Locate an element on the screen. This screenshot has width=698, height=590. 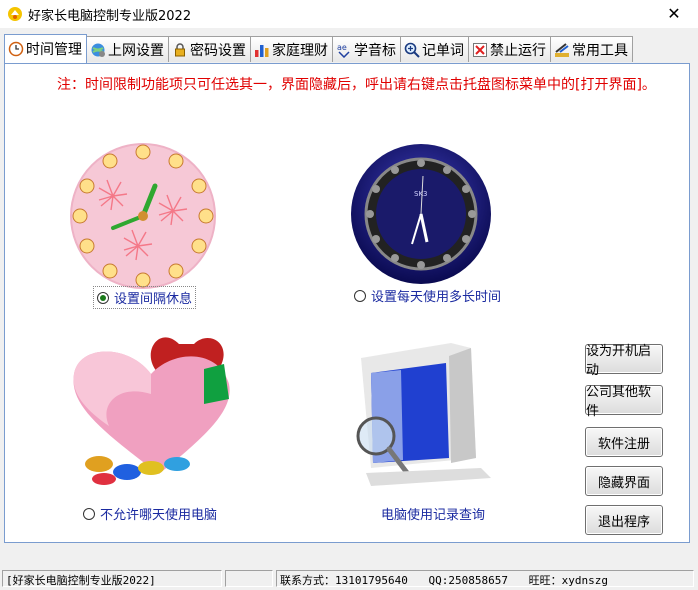
option-label: 设置每天使用多长时间 is located at coordinates (436, 297).